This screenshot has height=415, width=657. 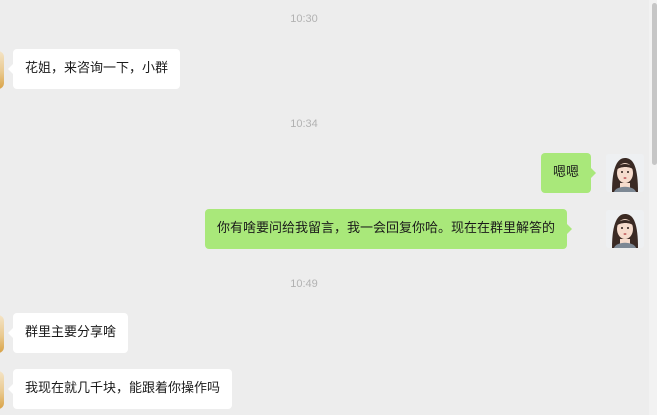 What do you see at coordinates (68, 333) in the screenshot?
I see `incoming-message: 群里主要分享啥` at bounding box center [68, 333].